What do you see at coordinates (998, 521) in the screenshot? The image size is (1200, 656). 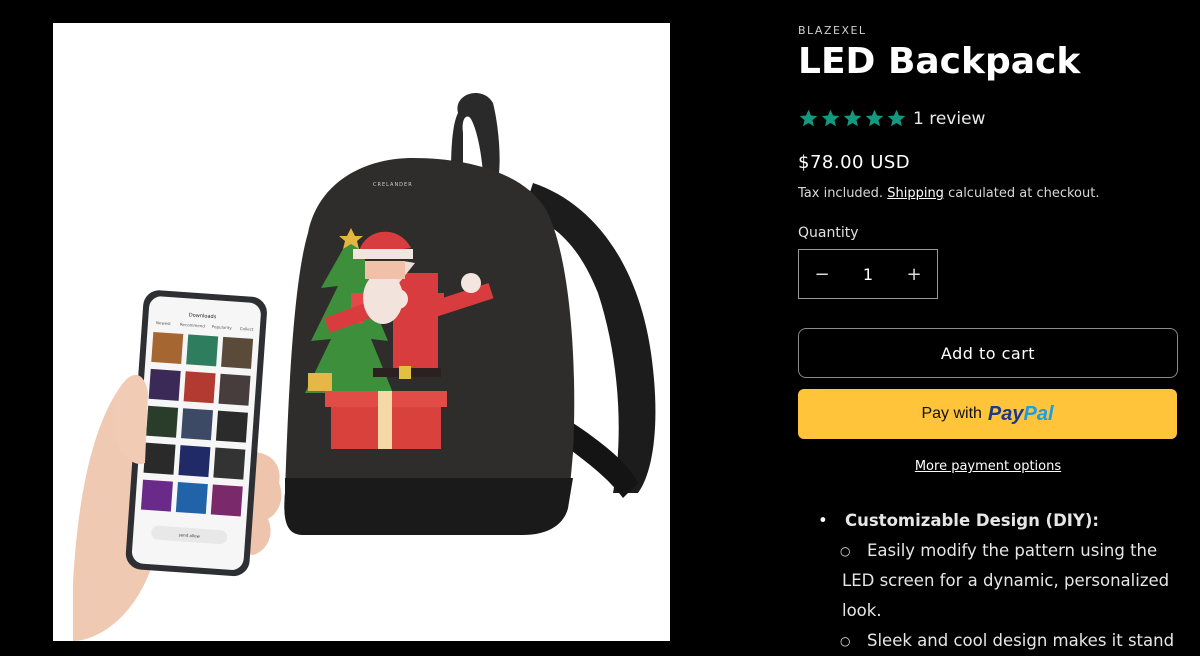 I see `feature-heading: Customizable Design (DIY):` at bounding box center [998, 521].